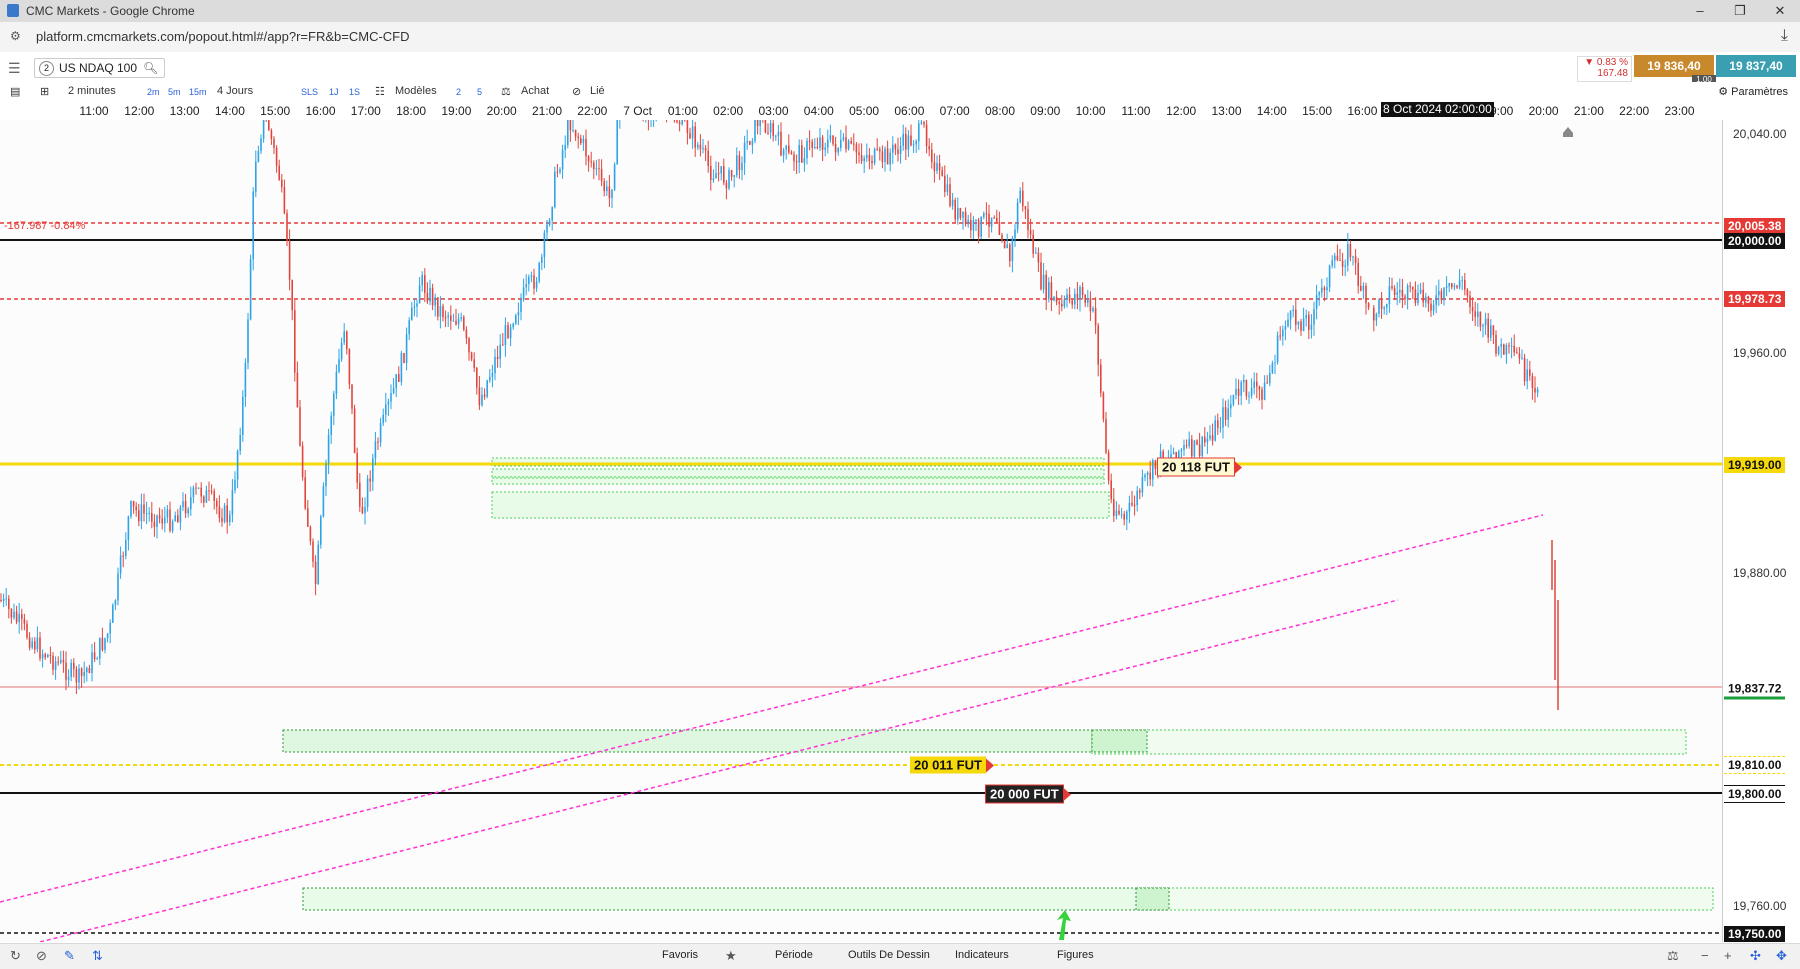 This screenshot has height=969, width=1800. What do you see at coordinates (97, 956) in the screenshot?
I see `crosshair-icon: ⇅` at bounding box center [97, 956].